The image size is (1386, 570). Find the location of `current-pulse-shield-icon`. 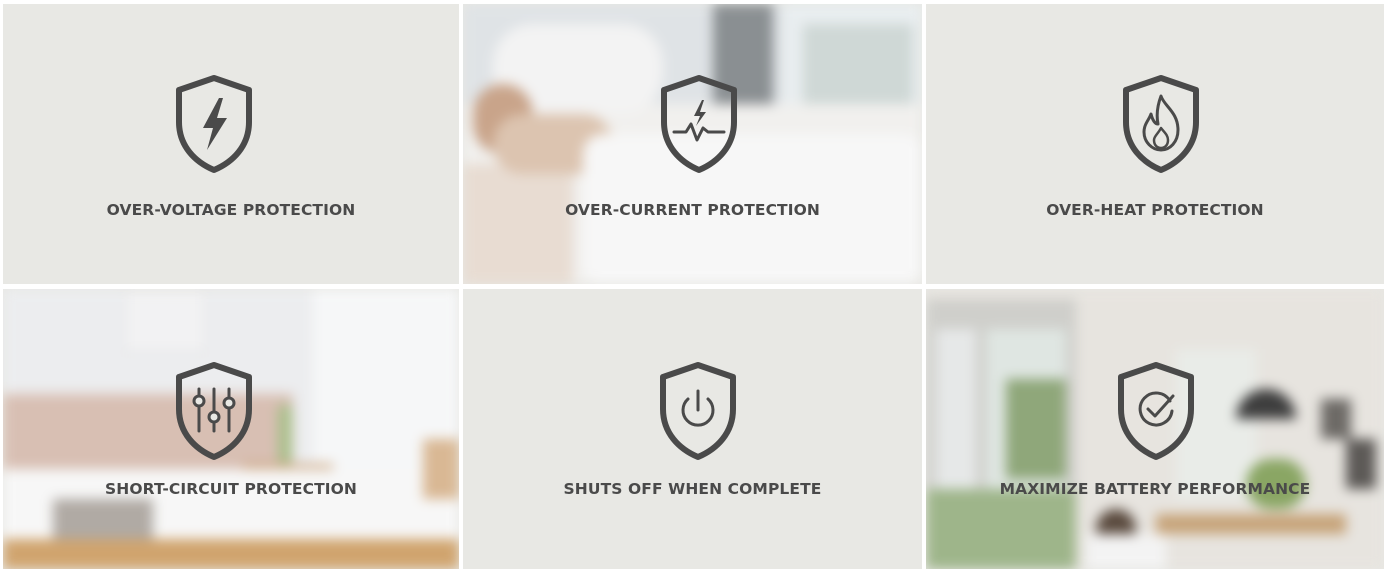

current-pulse-shield-icon is located at coordinates (699, 124).